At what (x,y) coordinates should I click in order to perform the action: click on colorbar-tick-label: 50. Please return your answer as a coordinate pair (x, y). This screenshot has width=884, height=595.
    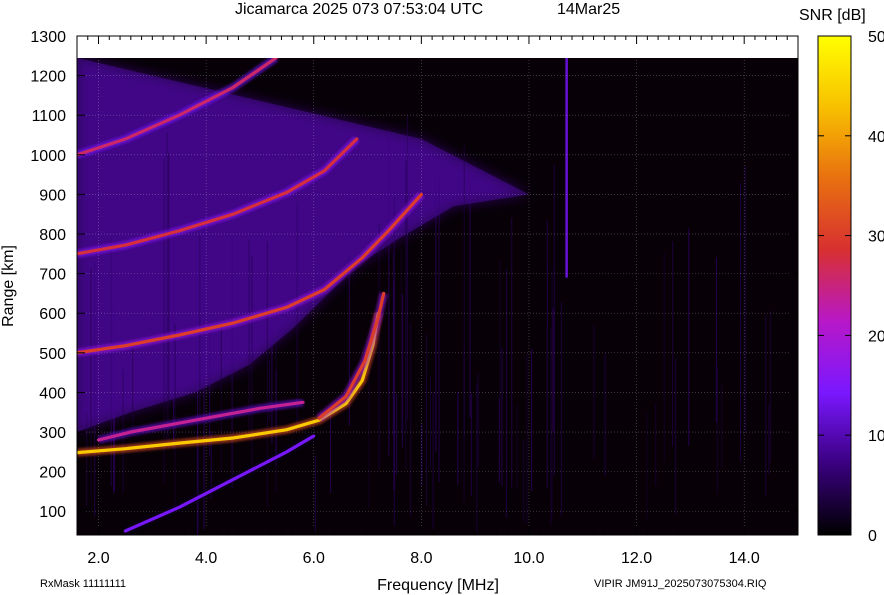
    Looking at the image, I should click on (876, 37).